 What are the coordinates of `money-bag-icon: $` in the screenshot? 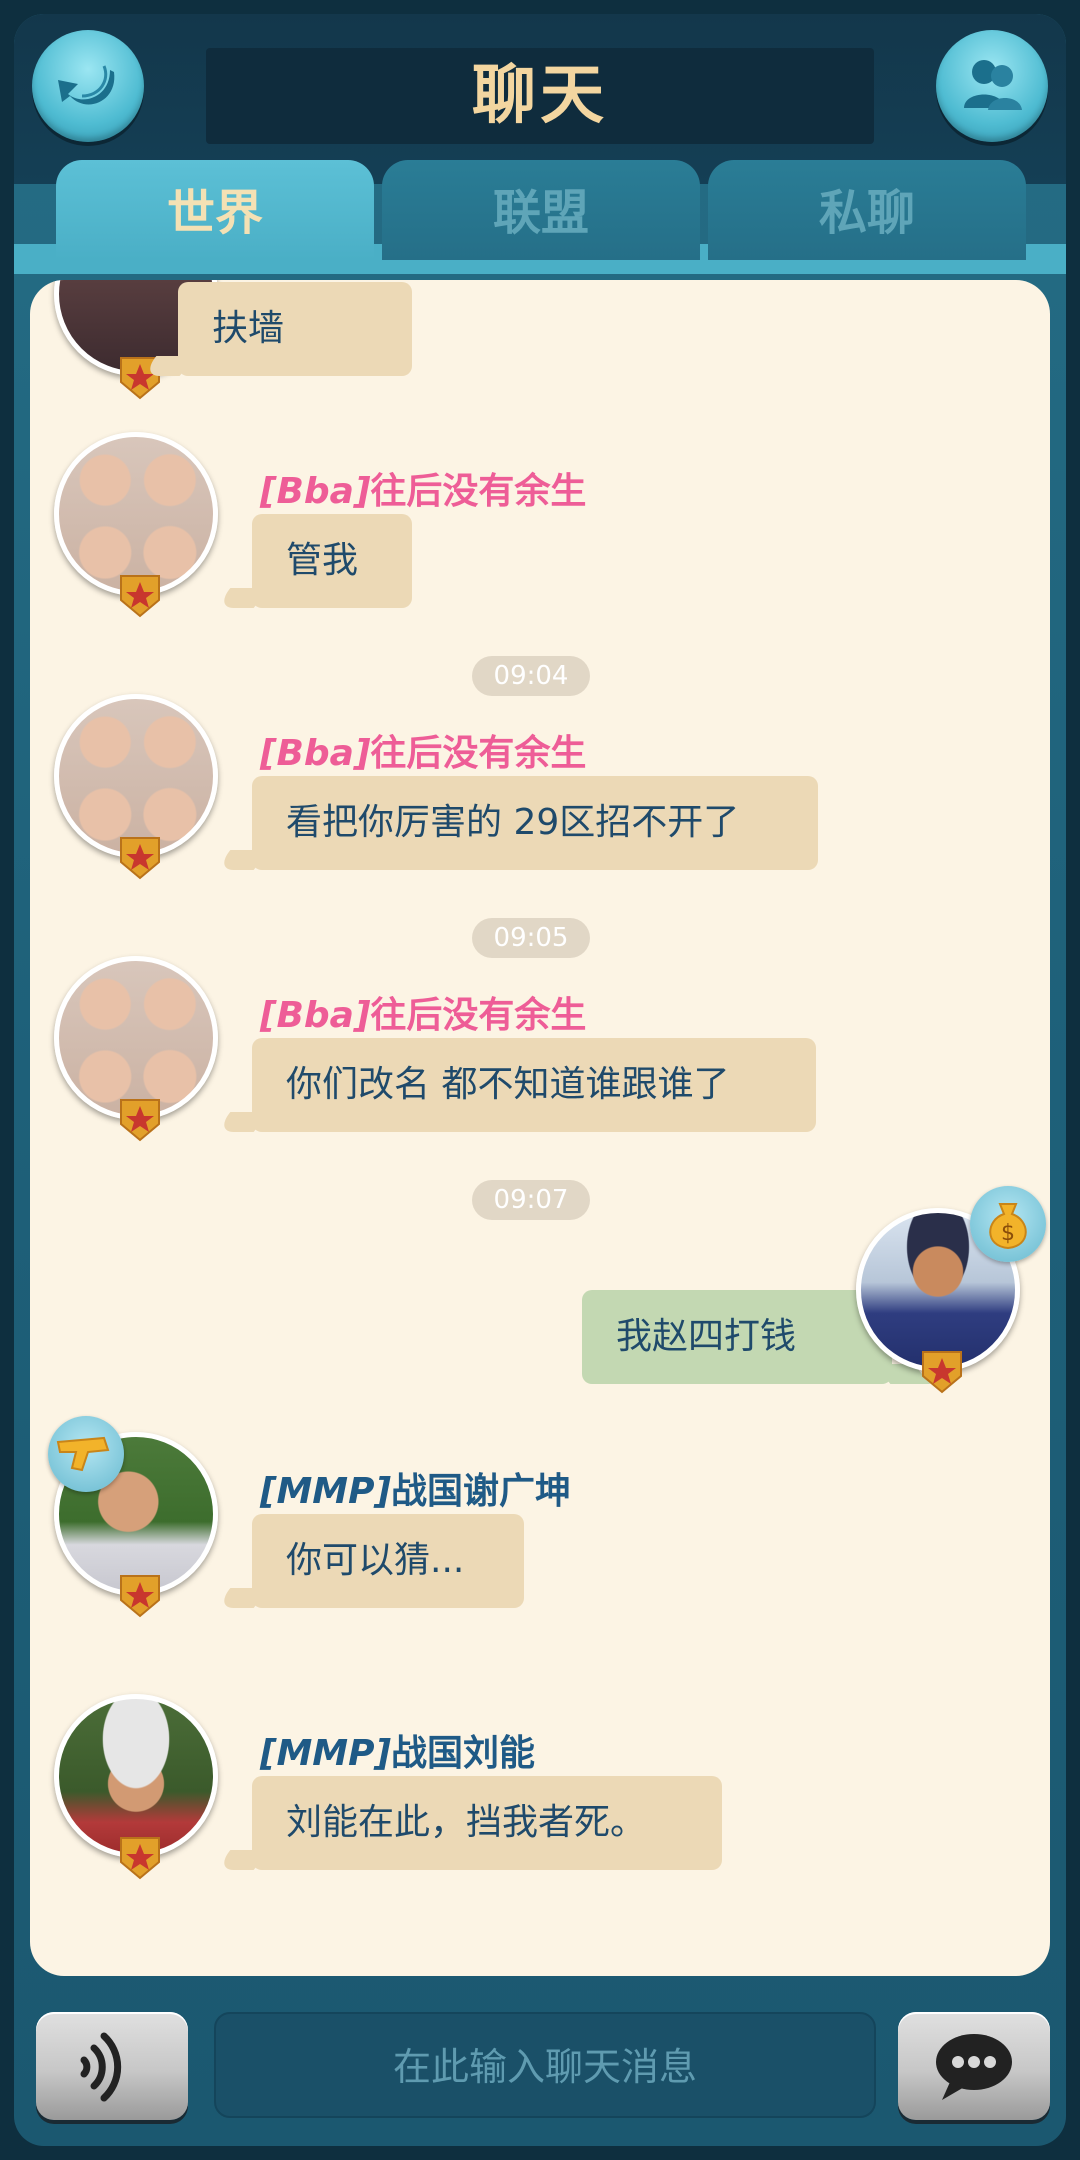 It's located at (1008, 1224).